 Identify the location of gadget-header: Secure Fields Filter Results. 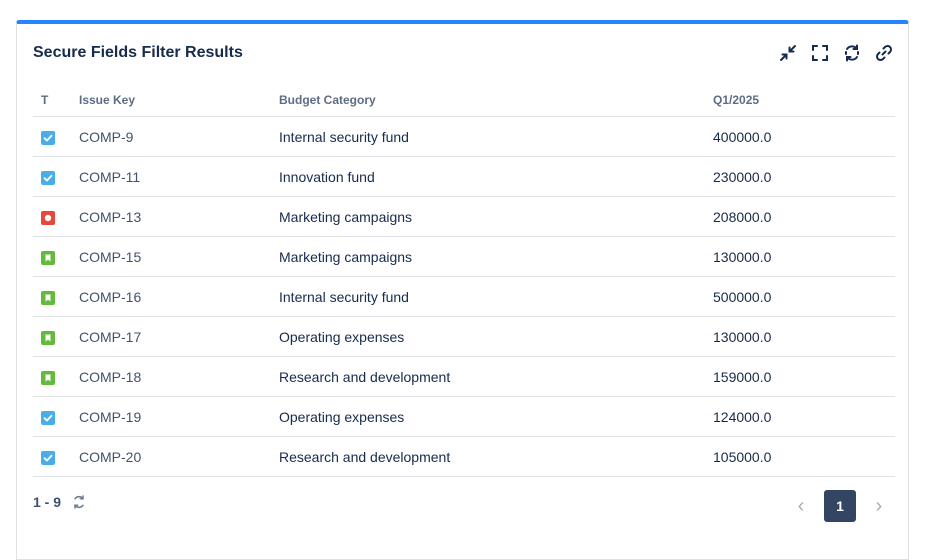
(463, 53).